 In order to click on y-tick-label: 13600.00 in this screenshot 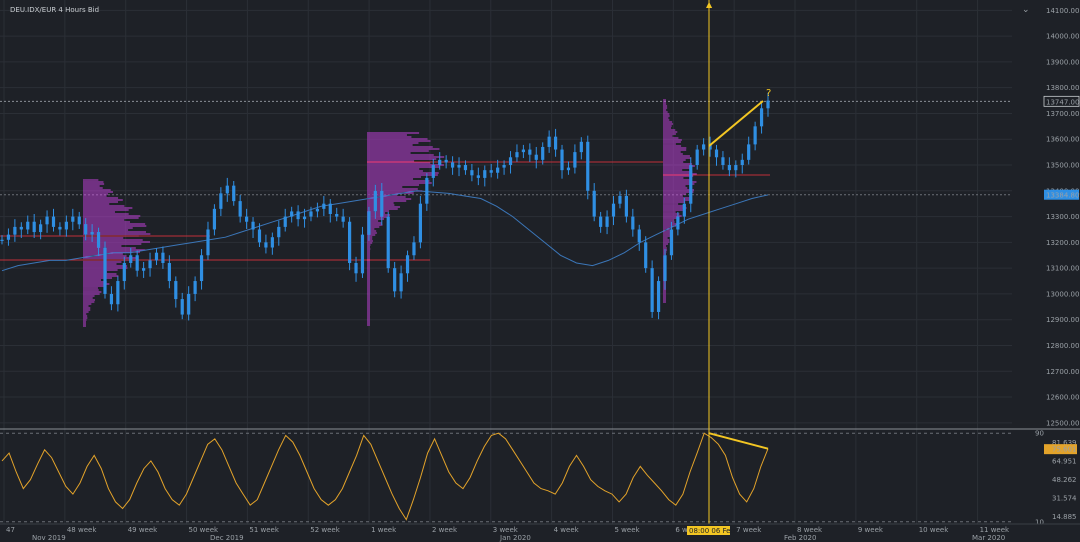, I will do `click(1062, 140)`.